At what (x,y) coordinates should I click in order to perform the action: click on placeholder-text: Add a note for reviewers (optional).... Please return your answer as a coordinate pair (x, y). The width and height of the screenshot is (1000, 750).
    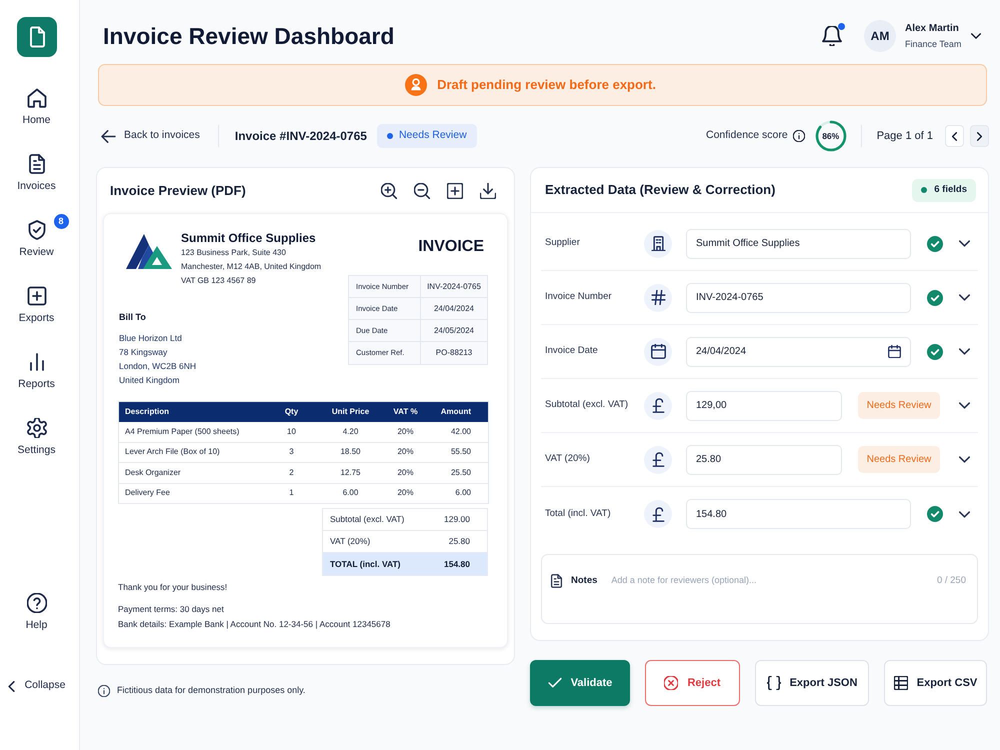
    Looking at the image, I should click on (683, 581).